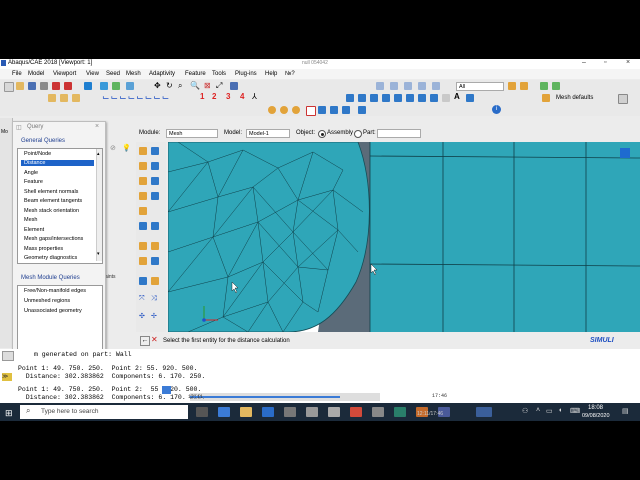 This screenshot has width=640, height=480. Describe the element at coordinates (98, 254) in the screenshot. I see `scroll-down-icon: ▾` at that location.